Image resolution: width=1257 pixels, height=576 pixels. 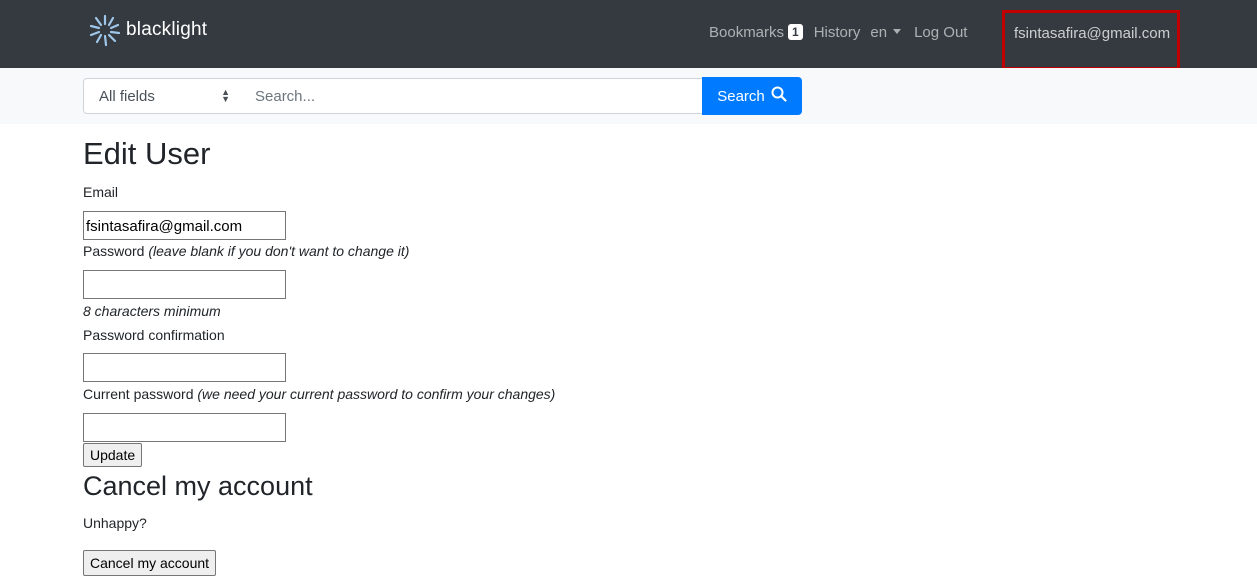 I want to click on cancel-account-heading: Cancel my account, so click(x=198, y=486).